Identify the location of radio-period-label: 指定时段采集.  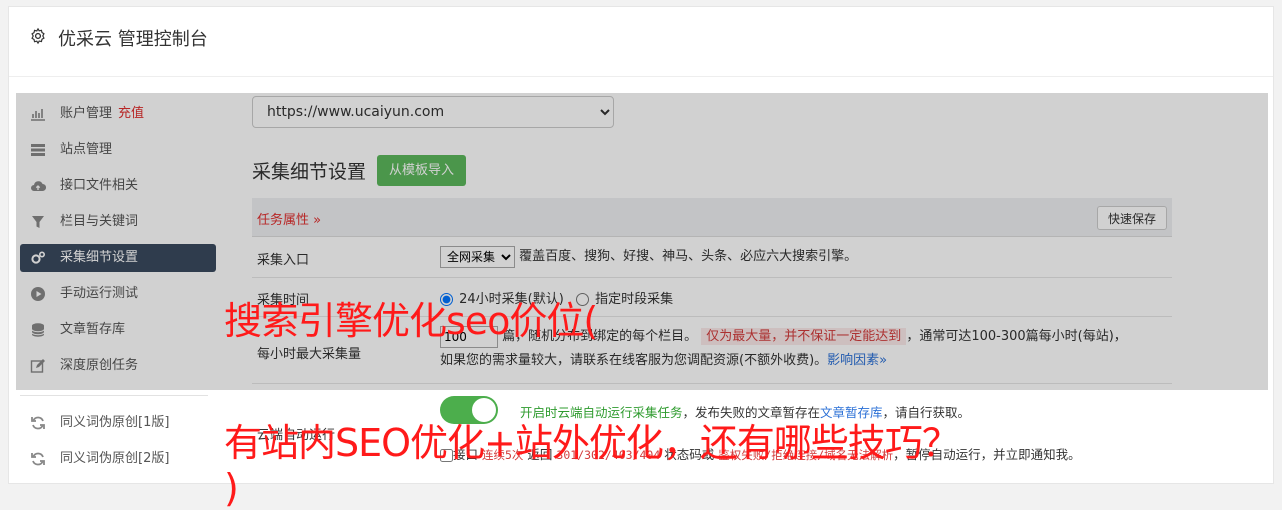
(634, 299).